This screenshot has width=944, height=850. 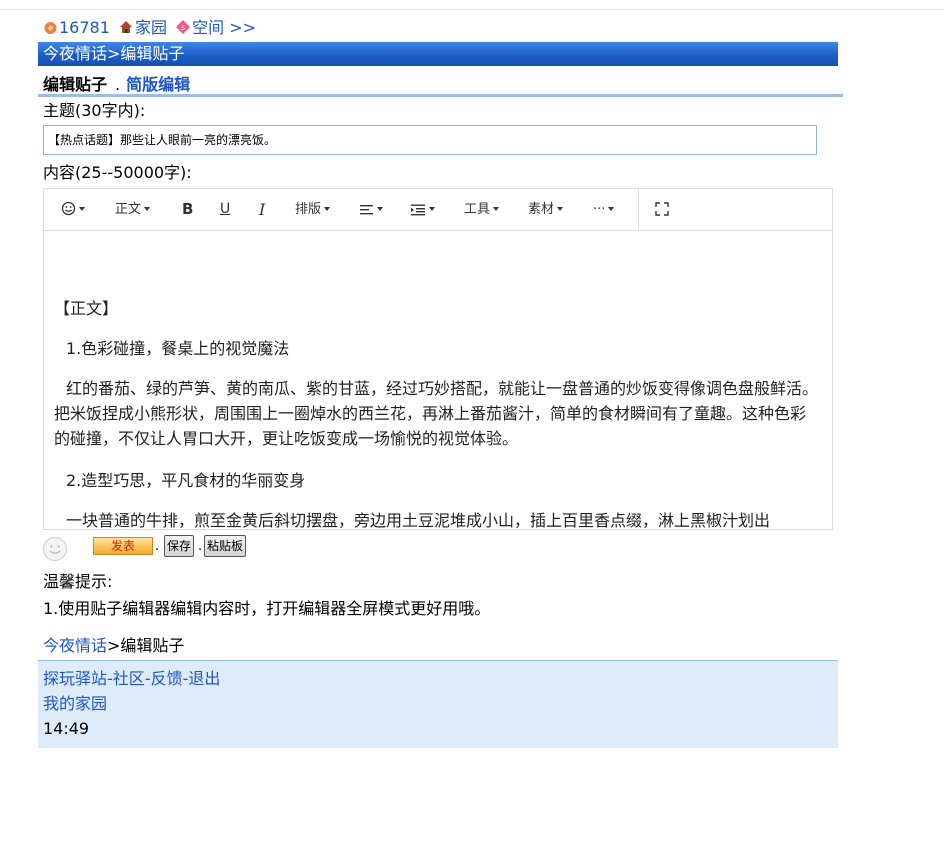 What do you see at coordinates (178, 348) in the screenshot?
I see `content-subheading-1: 1.色彩碰撞，餐桌上的视觉魔法` at bounding box center [178, 348].